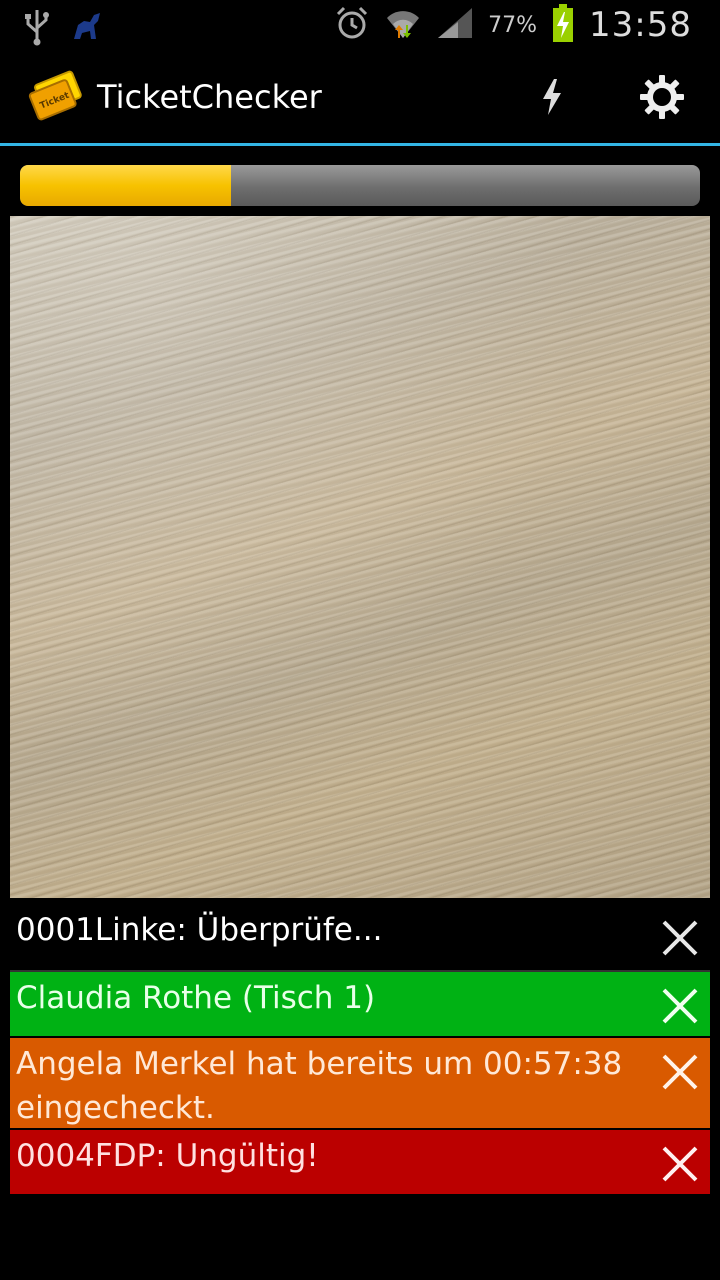  I want to click on scan-progress-bar, so click(360, 185).